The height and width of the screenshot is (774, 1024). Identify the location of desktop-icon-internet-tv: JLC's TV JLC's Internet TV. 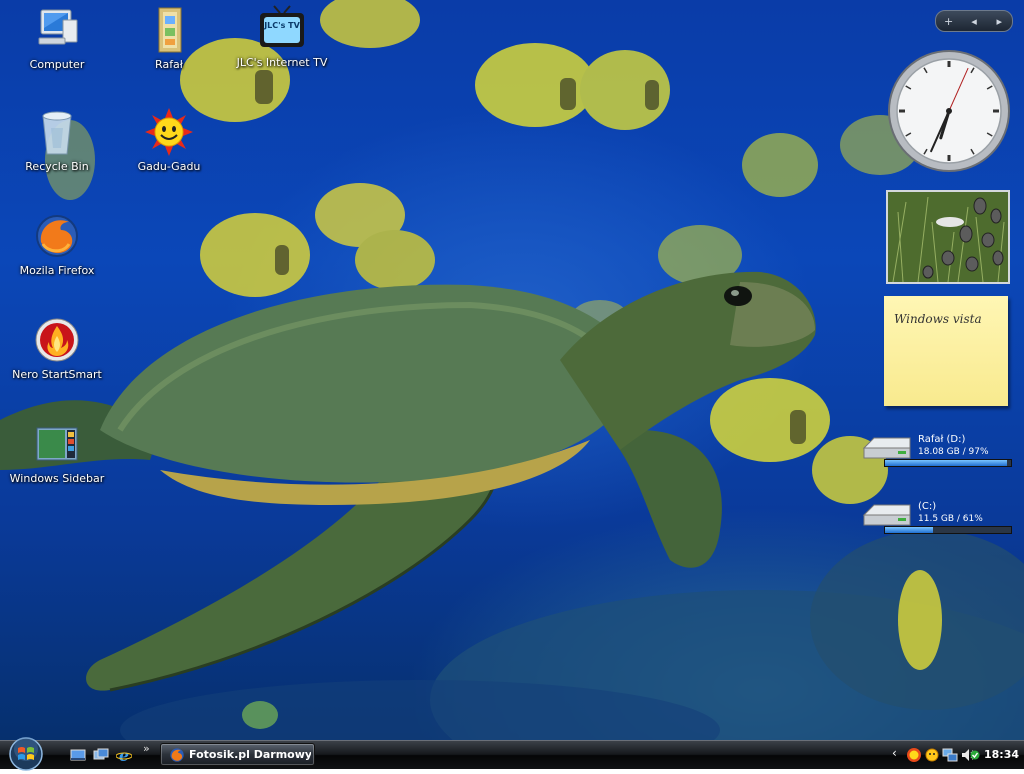
(282, 37).